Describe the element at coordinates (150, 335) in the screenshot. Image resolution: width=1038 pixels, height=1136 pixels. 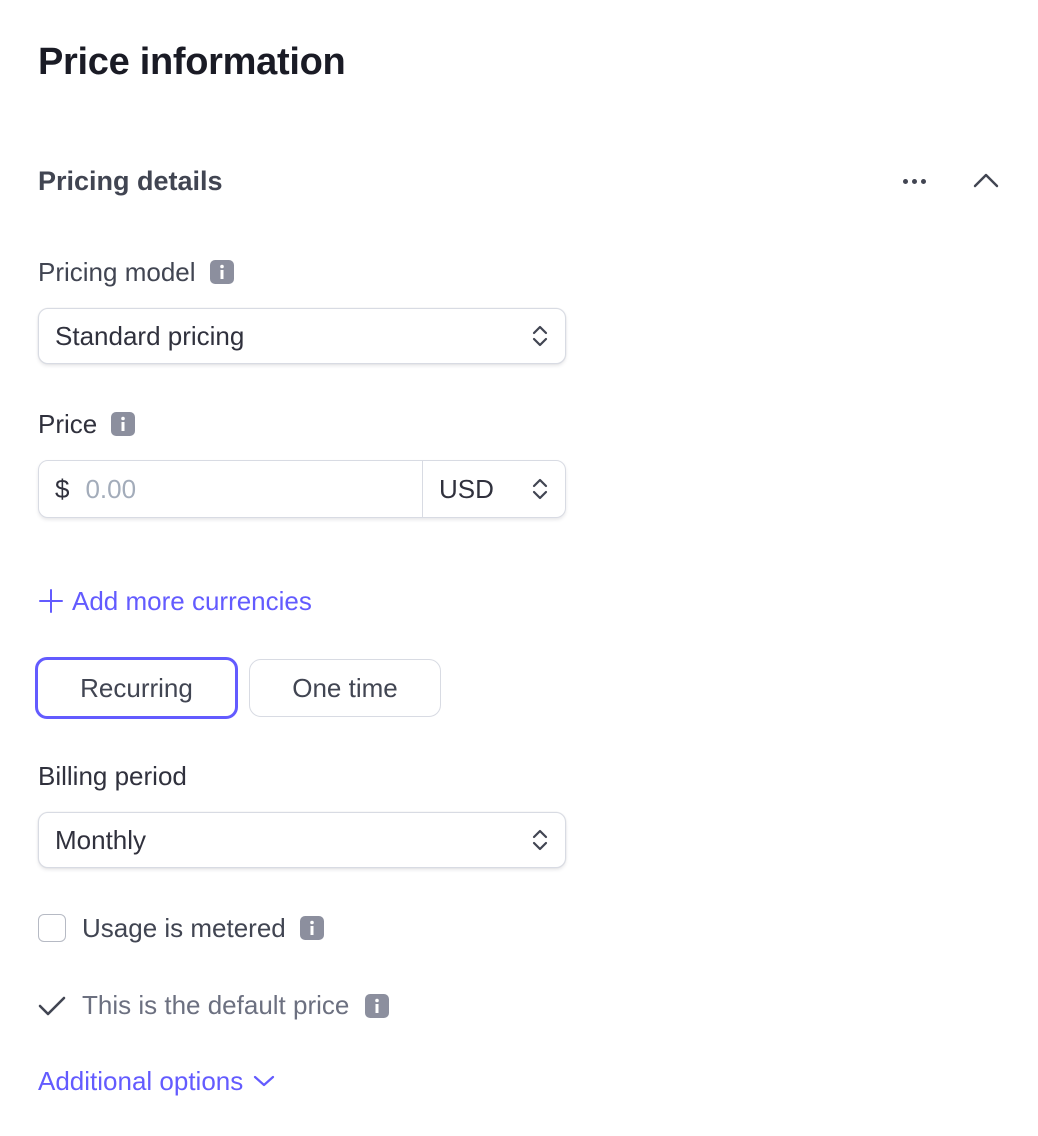
I see `pricing-model-value: Standard pricing` at that location.